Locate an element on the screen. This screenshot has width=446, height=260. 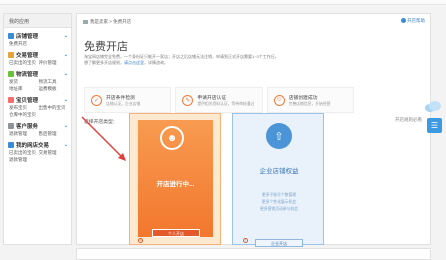
floating-service-button: ☰ is located at coordinates (434, 125).